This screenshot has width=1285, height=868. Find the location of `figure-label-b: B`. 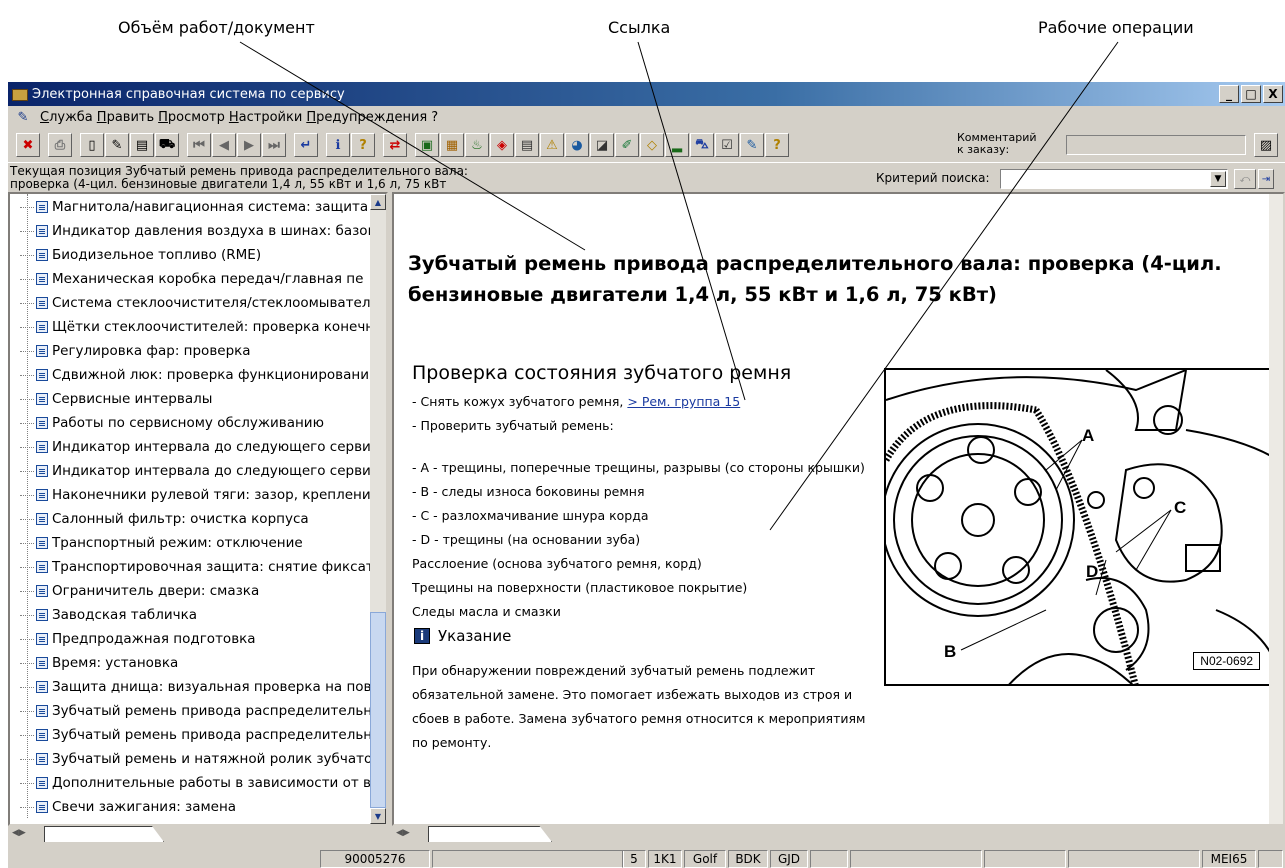

figure-label-b: B is located at coordinates (950, 651).